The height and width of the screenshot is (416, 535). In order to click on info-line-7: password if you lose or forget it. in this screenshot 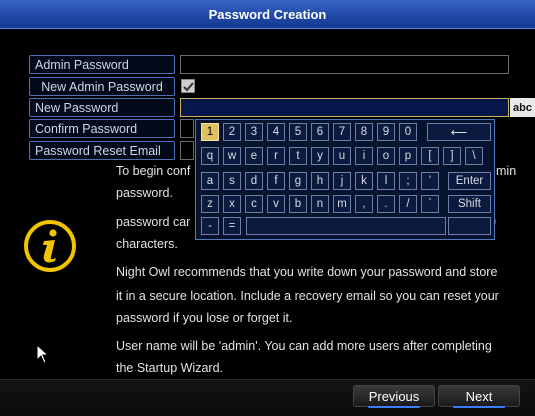, I will do `click(204, 318)`.